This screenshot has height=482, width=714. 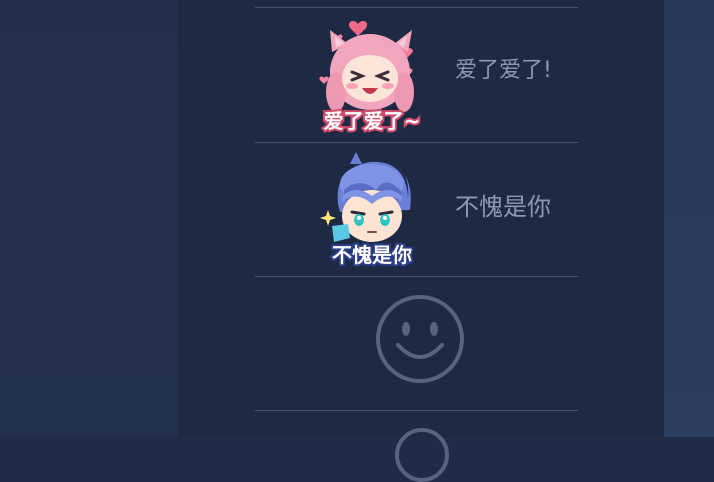 I want to click on sticker-item-awesome: 不愧是你 不愧是你, so click(x=416, y=209).